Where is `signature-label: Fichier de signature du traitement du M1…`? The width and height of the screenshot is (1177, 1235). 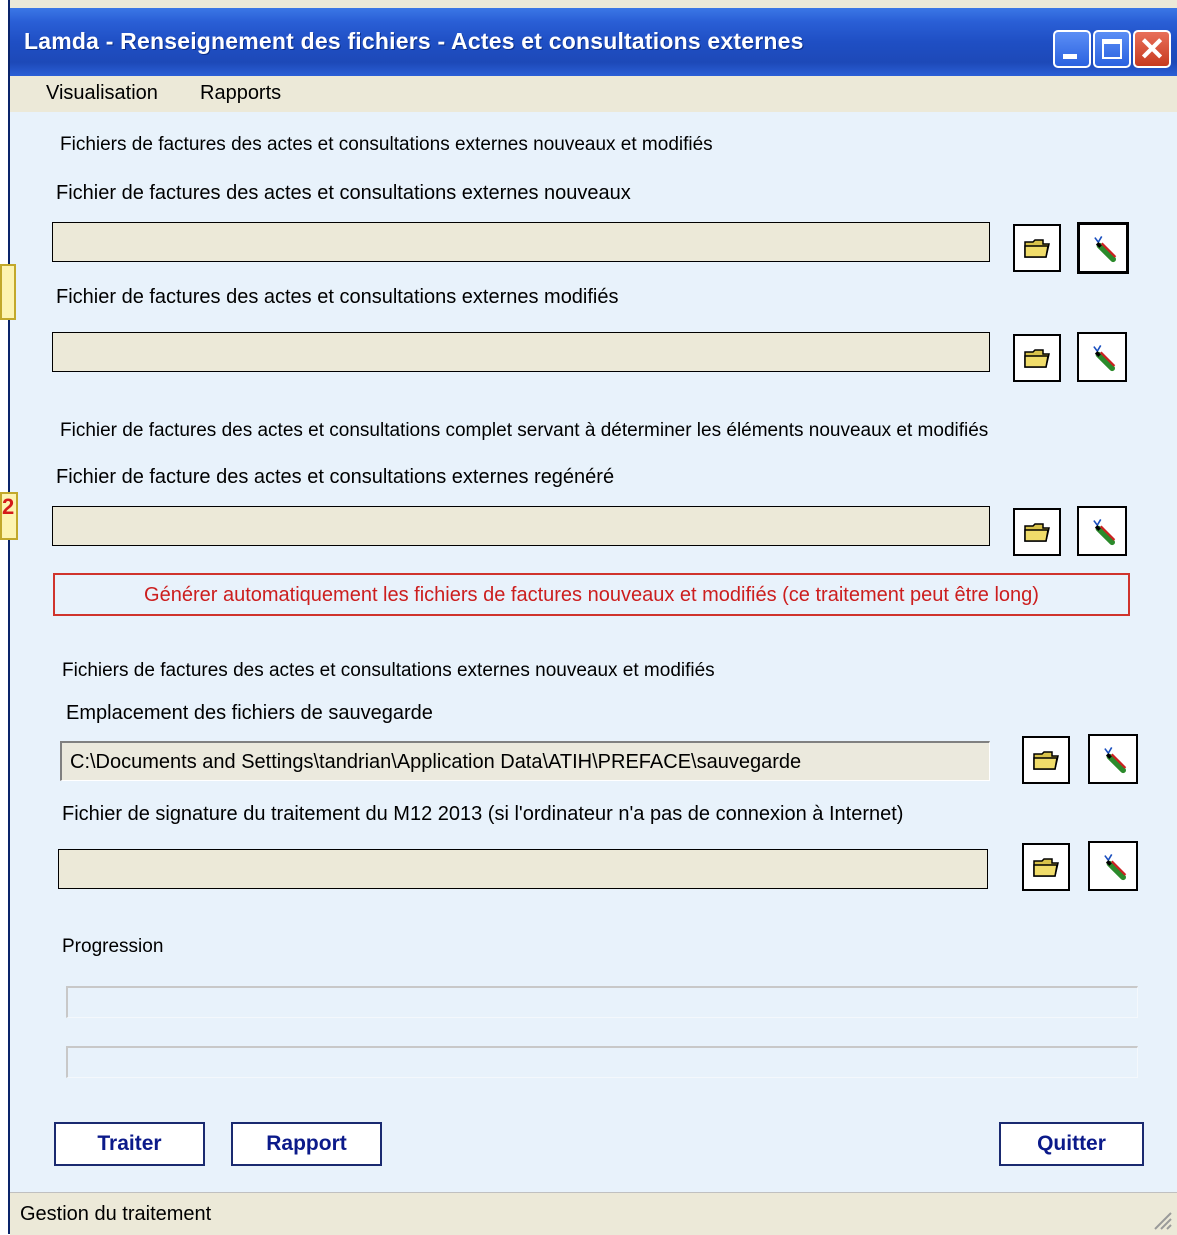
signature-label: Fichier de signature du traitement du M1… is located at coordinates (483, 814).